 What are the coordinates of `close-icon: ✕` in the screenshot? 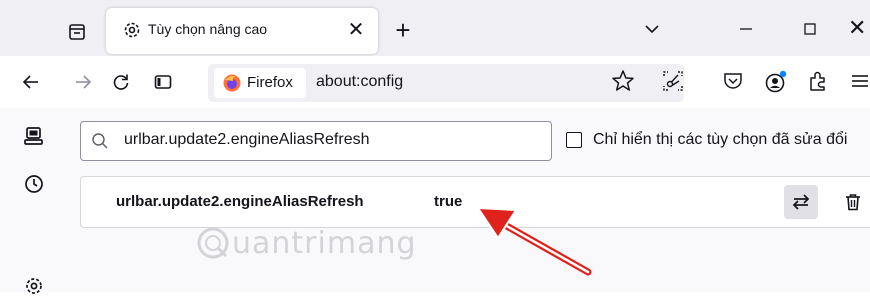 It's located at (859, 27).